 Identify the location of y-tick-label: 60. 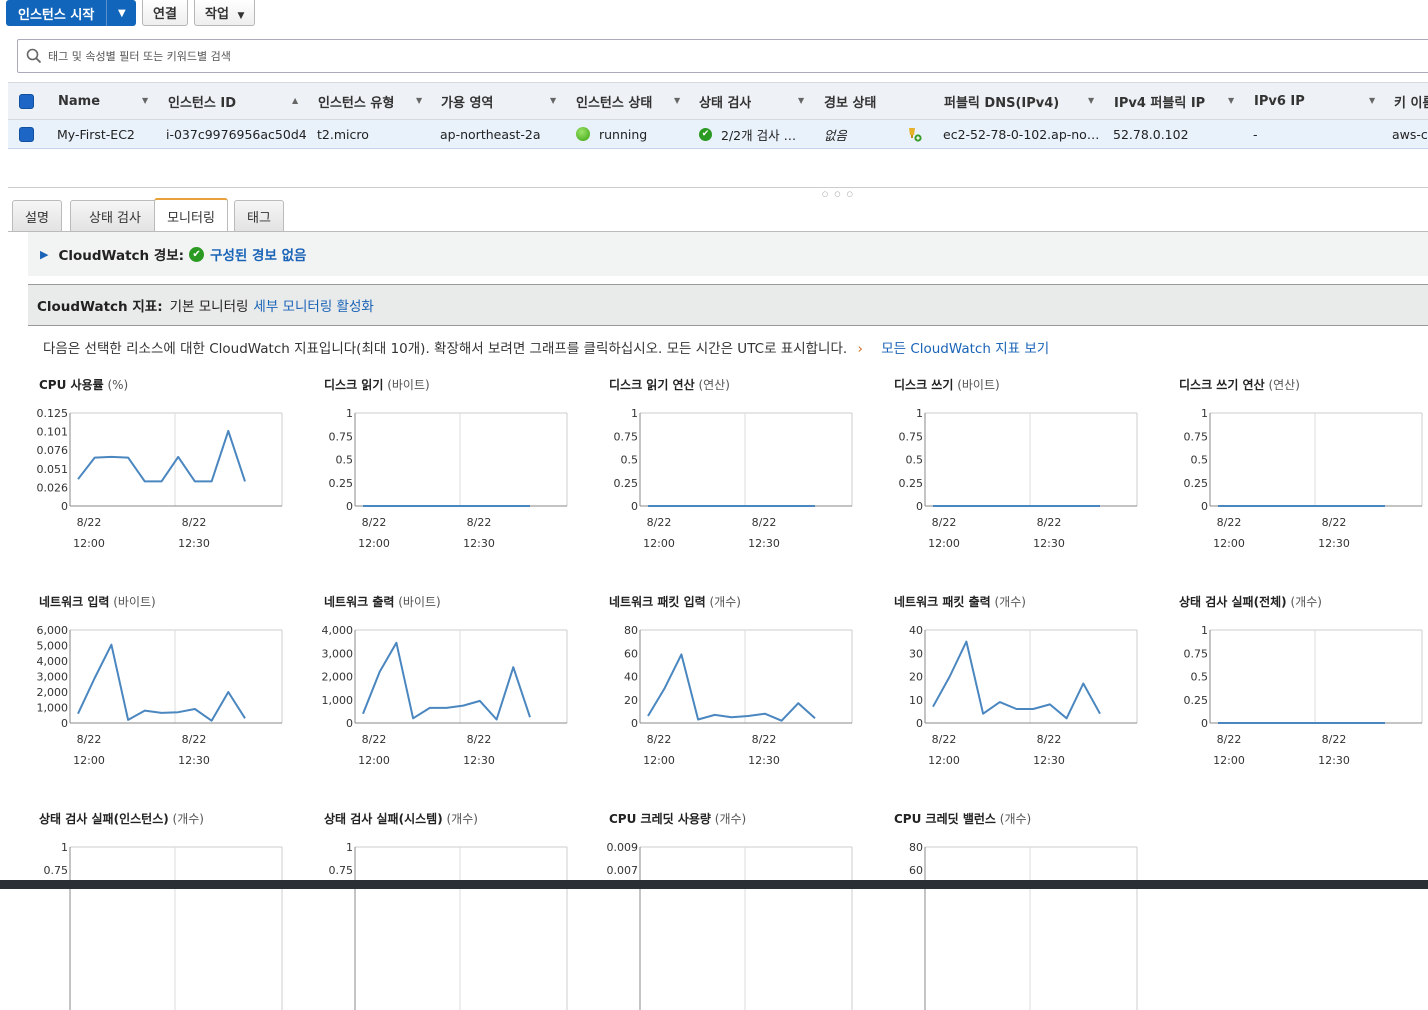
(916, 870).